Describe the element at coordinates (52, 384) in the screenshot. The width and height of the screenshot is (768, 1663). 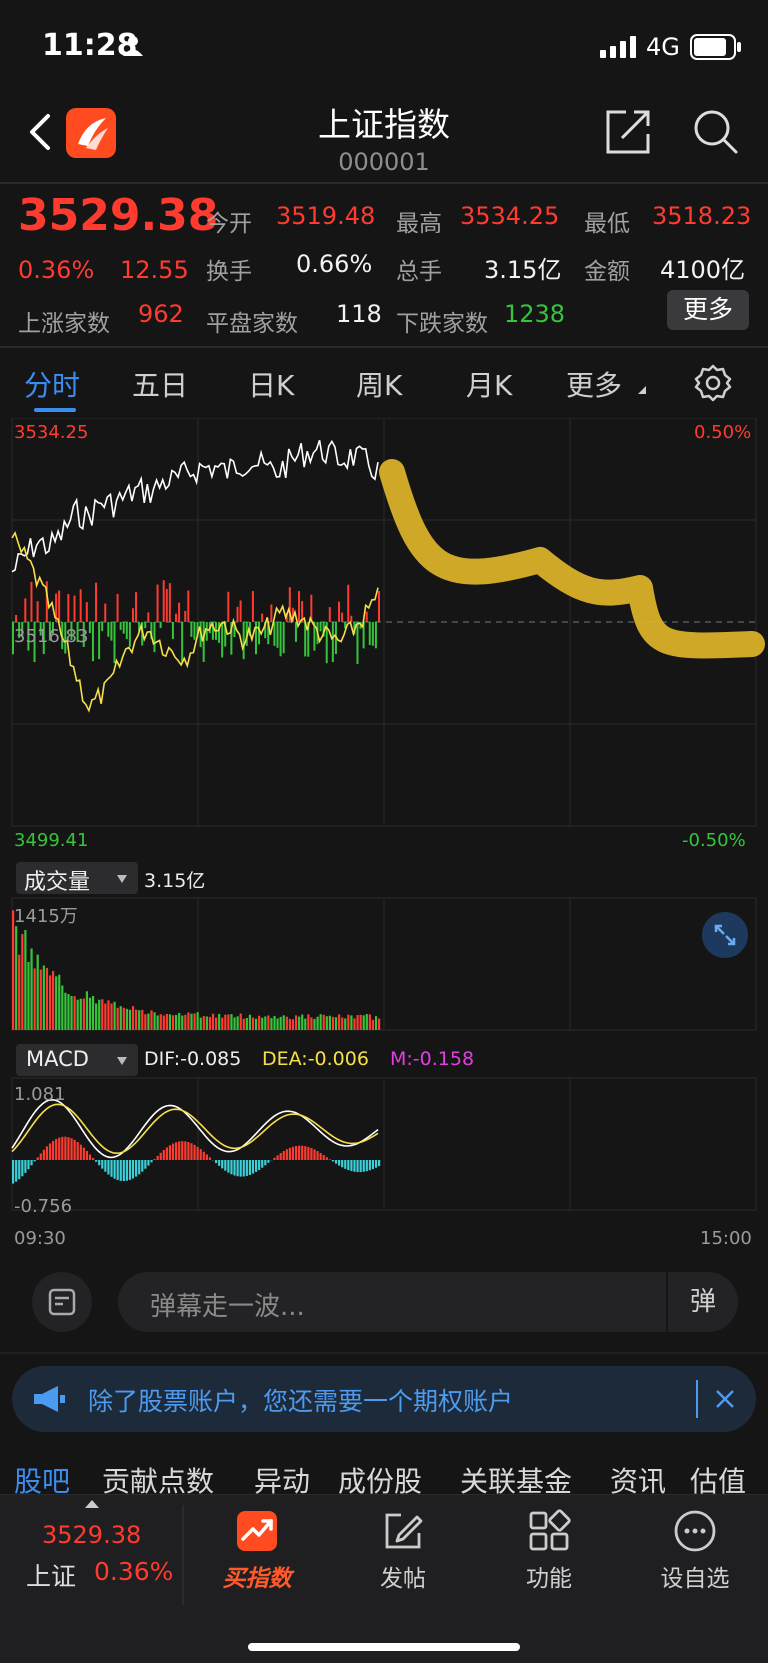
I see `tab-intraday: 分时` at that location.